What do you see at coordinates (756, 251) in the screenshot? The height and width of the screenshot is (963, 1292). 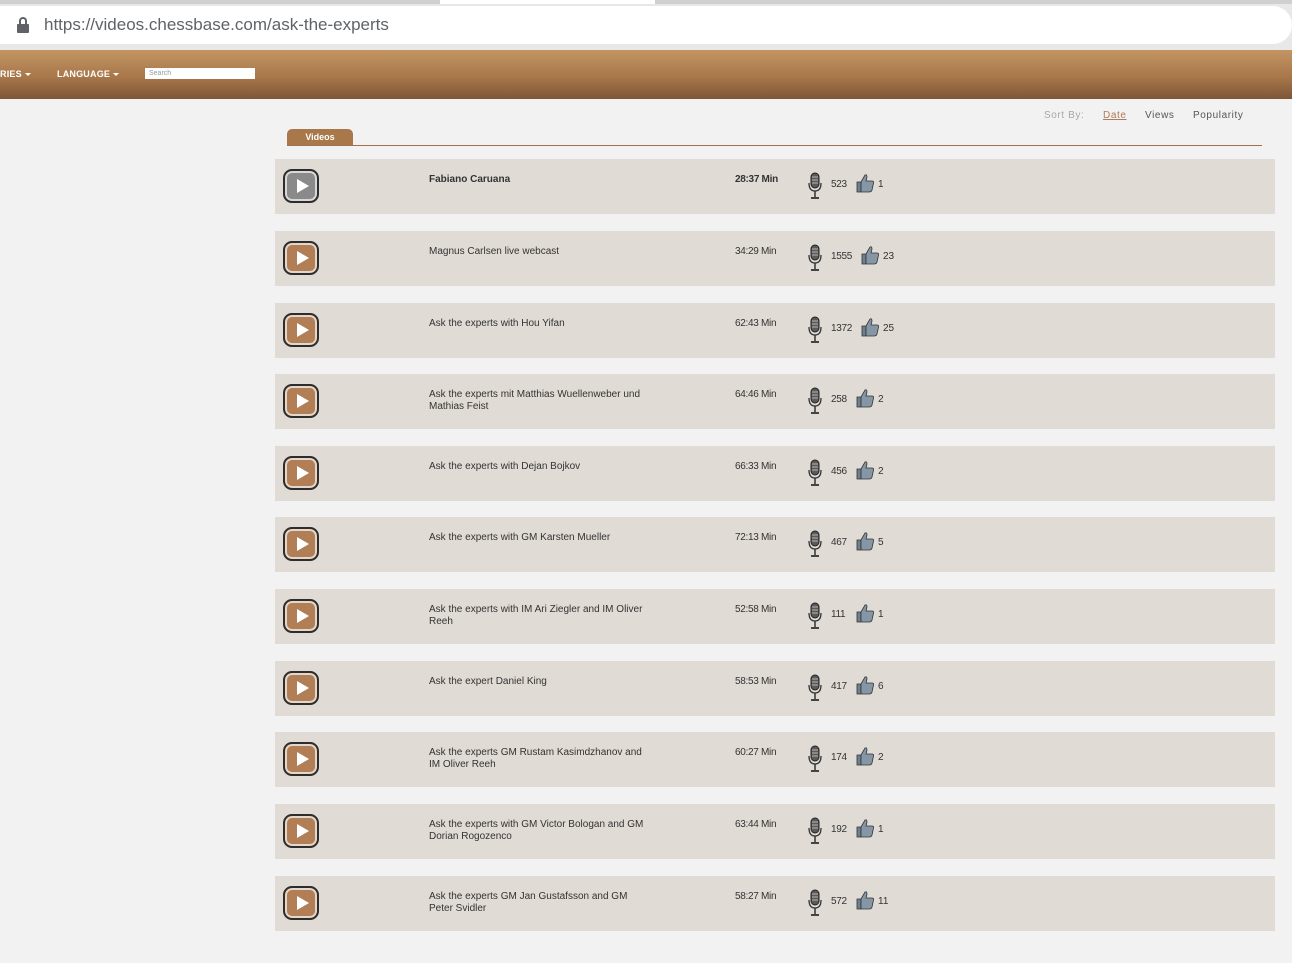 I see `video-duration: 34:29 Min` at bounding box center [756, 251].